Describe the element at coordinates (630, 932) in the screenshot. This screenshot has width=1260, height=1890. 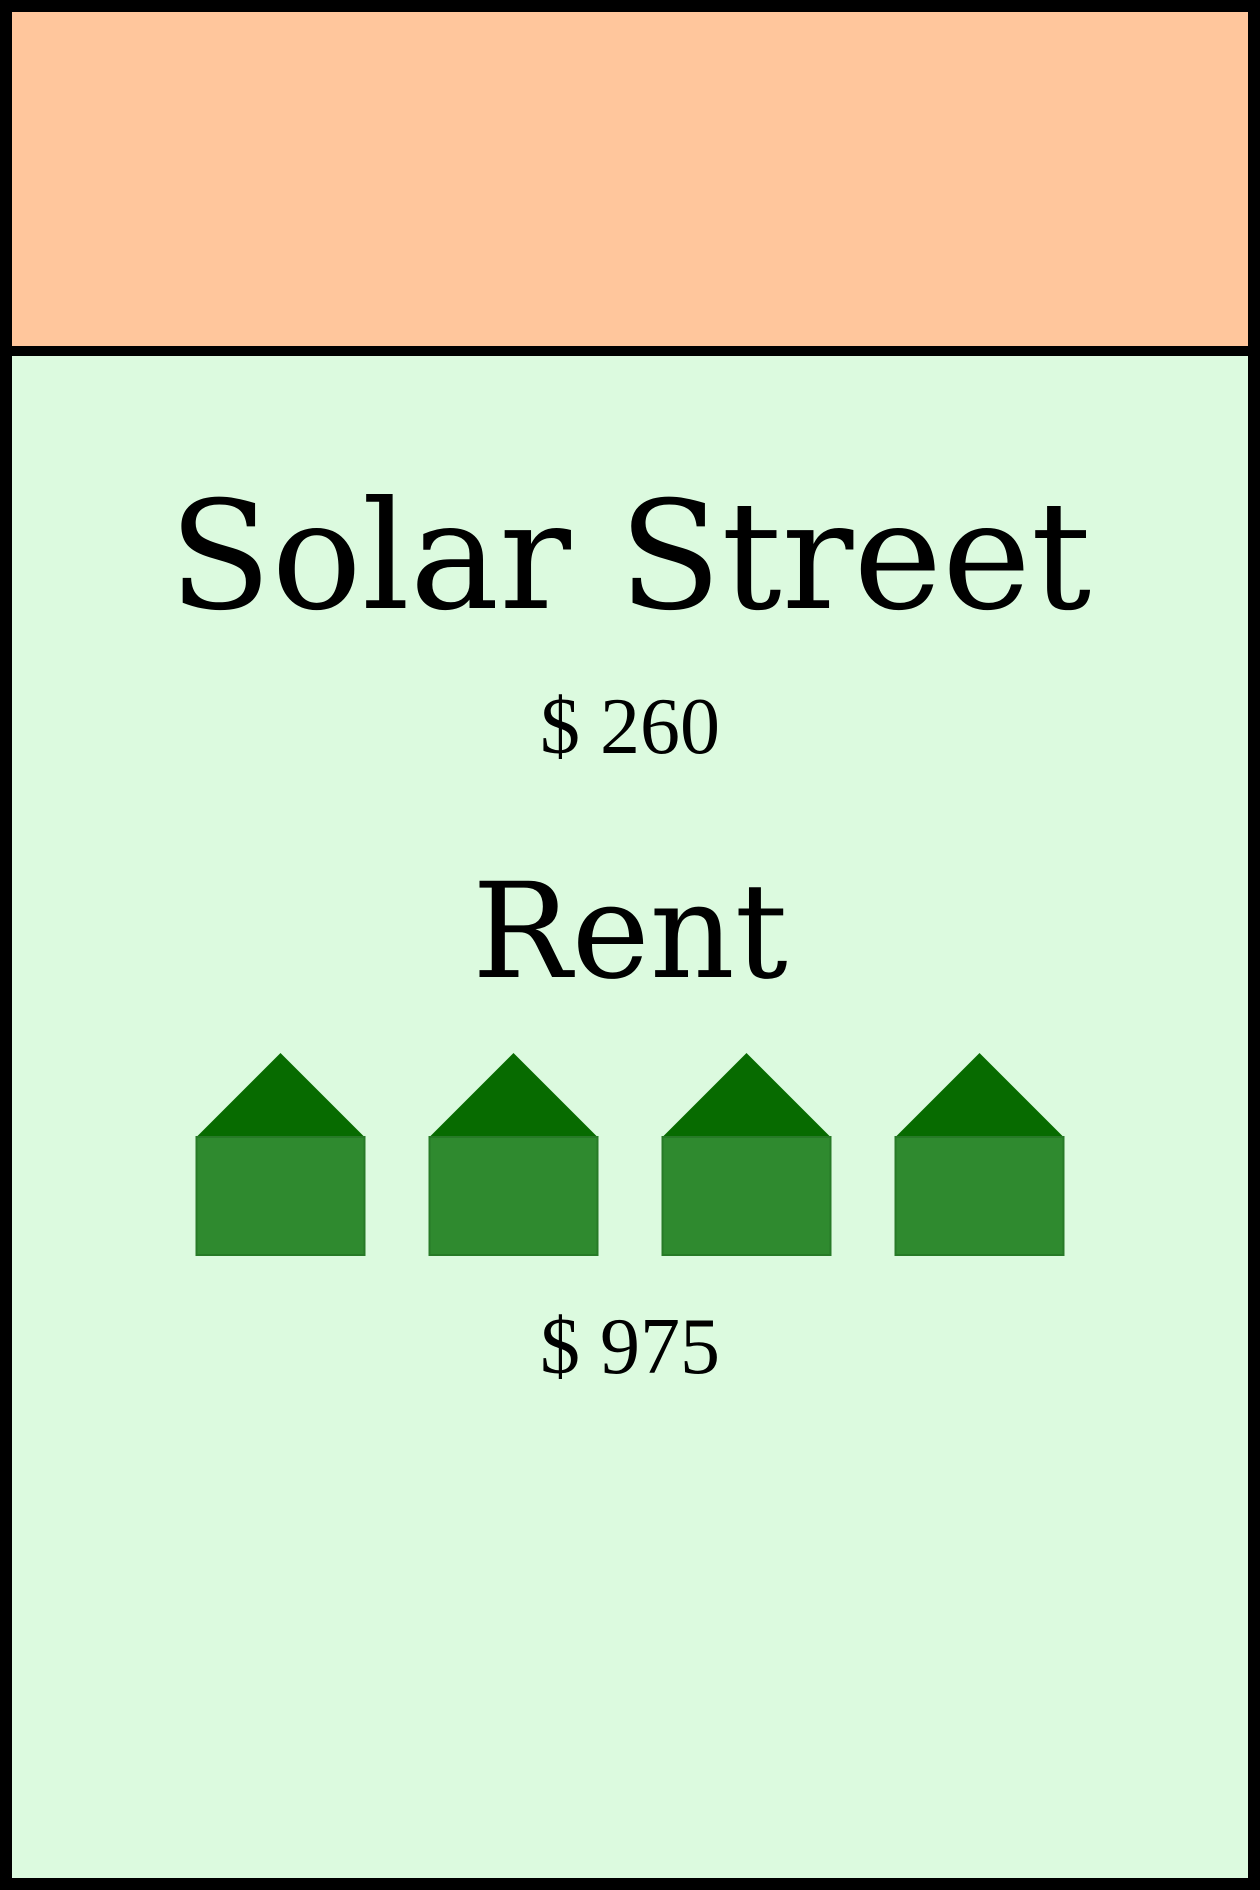
I see `rent-label: Rent` at that location.